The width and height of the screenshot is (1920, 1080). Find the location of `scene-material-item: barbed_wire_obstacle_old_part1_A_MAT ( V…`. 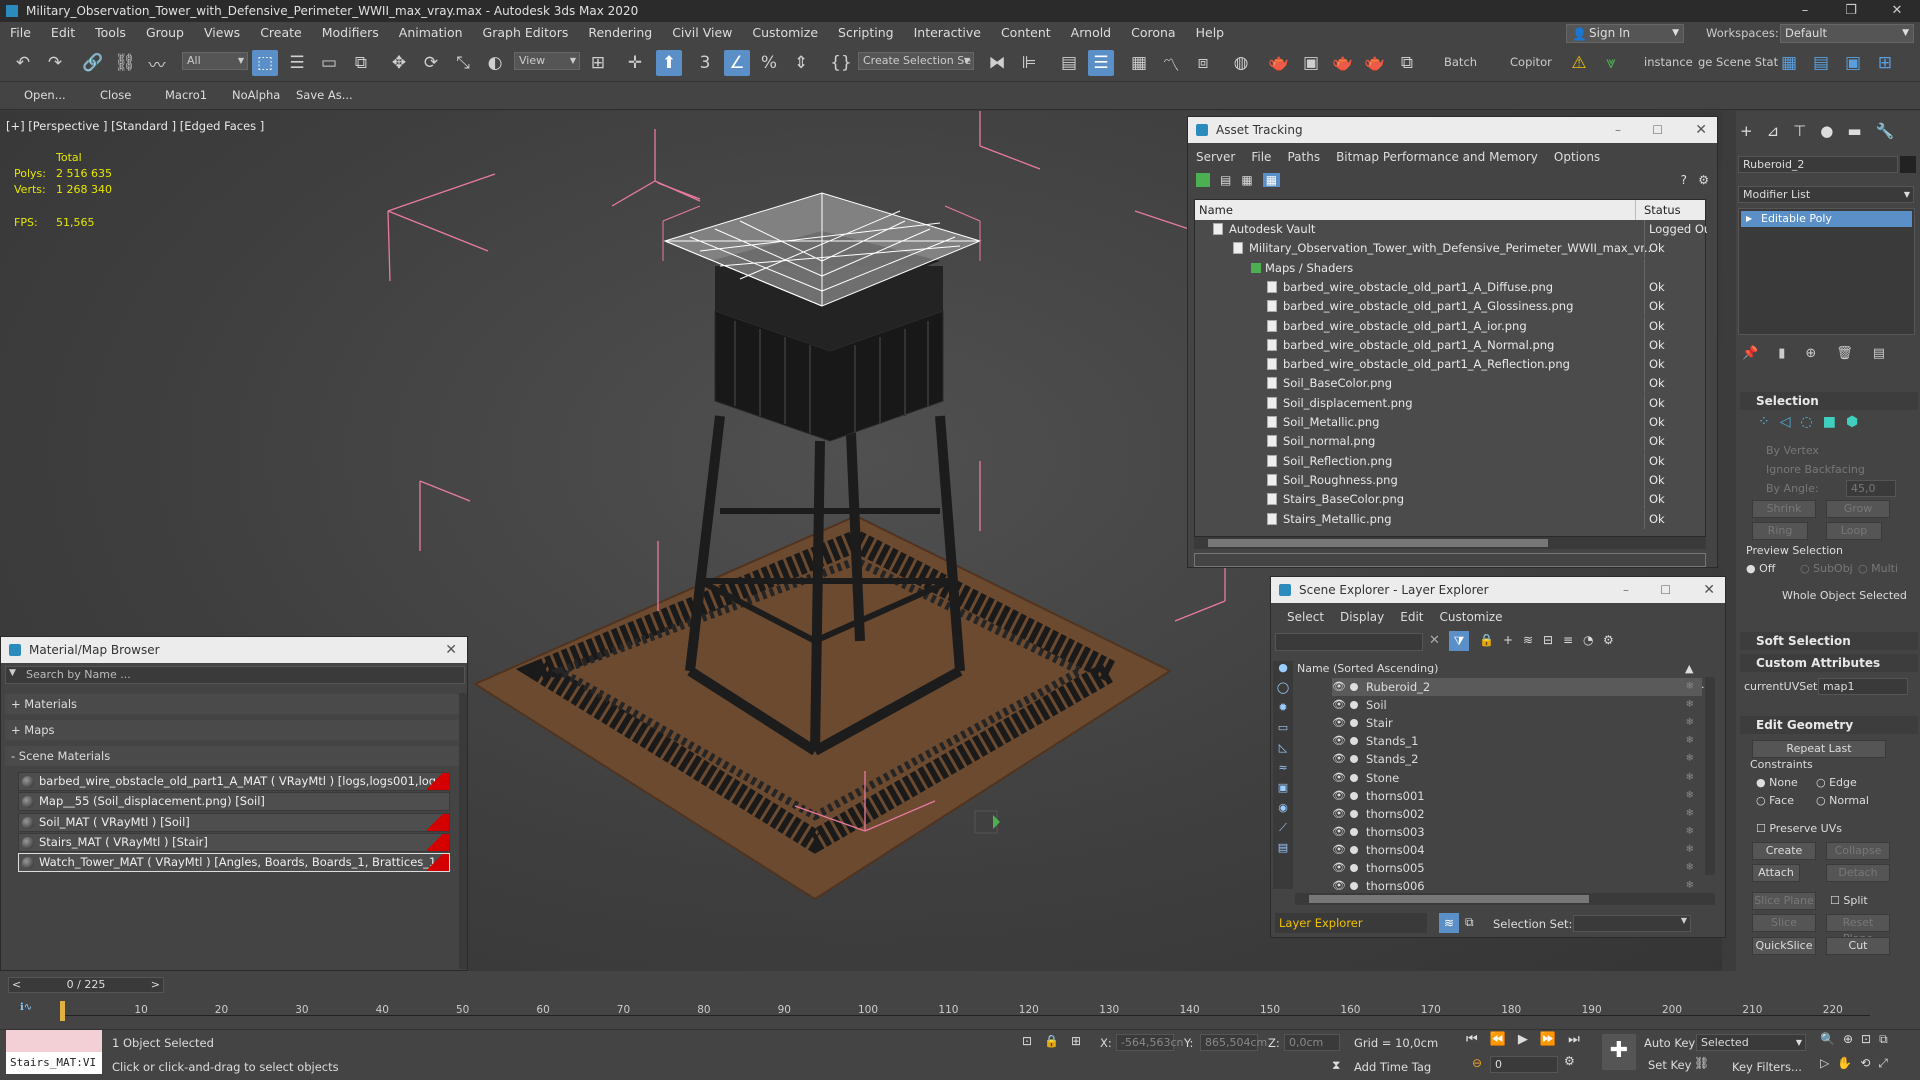

scene-material-item: barbed_wire_obstacle_old_part1_A_MAT ( V… is located at coordinates (234, 781).